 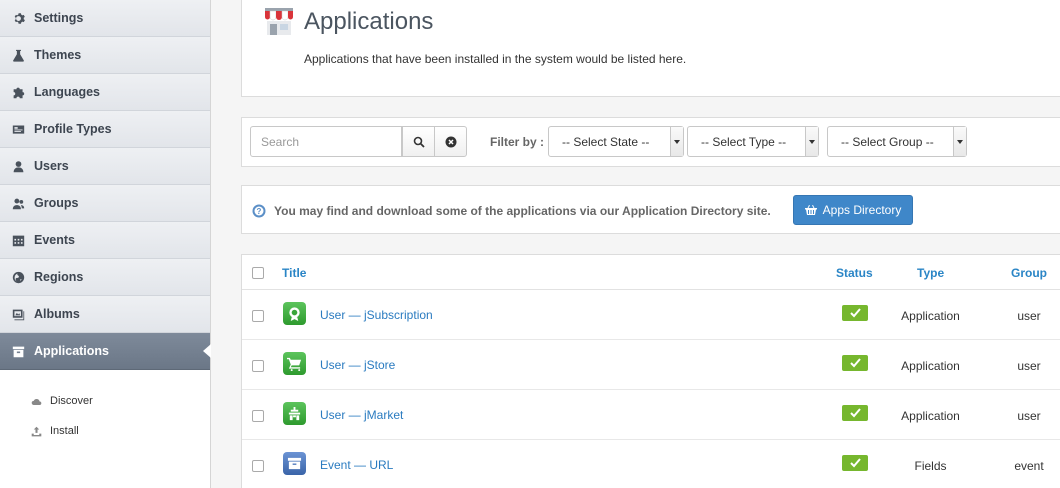 I want to click on state-select: -- Select State --, so click(x=616, y=141).